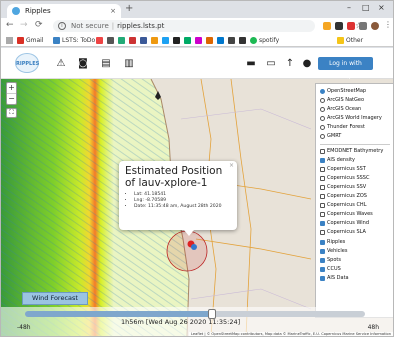  What do you see at coordinates (251, 63) in the screenshot?
I see `ruler-icon: ▬` at bounding box center [251, 63].